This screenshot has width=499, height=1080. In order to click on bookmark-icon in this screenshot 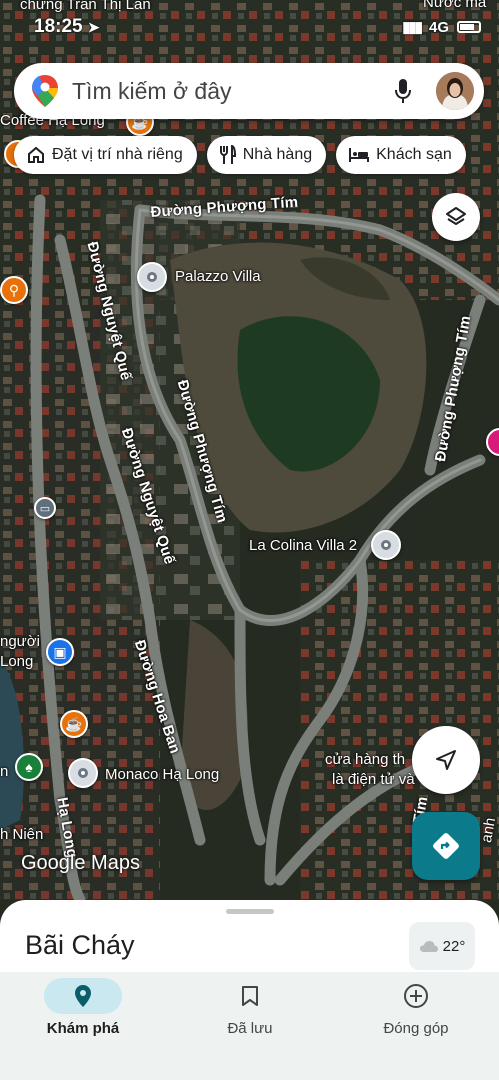, I will do `click(250, 996)`.